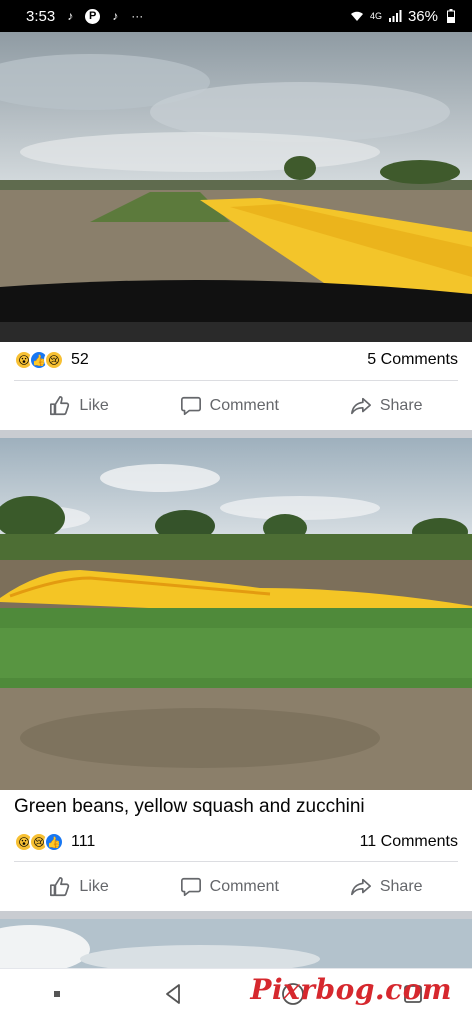 The width and height of the screenshot is (472, 1024). Describe the element at coordinates (83, 841) in the screenshot. I see `reaction-count-2: 111` at that location.